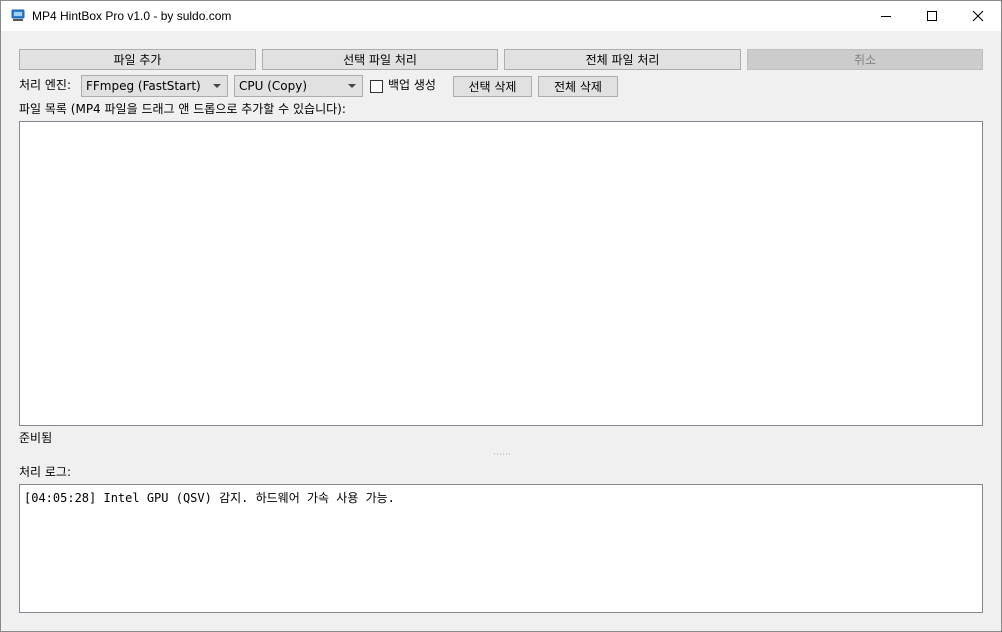 The image size is (1002, 632). I want to click on minimize-icon, so click(886, 16).